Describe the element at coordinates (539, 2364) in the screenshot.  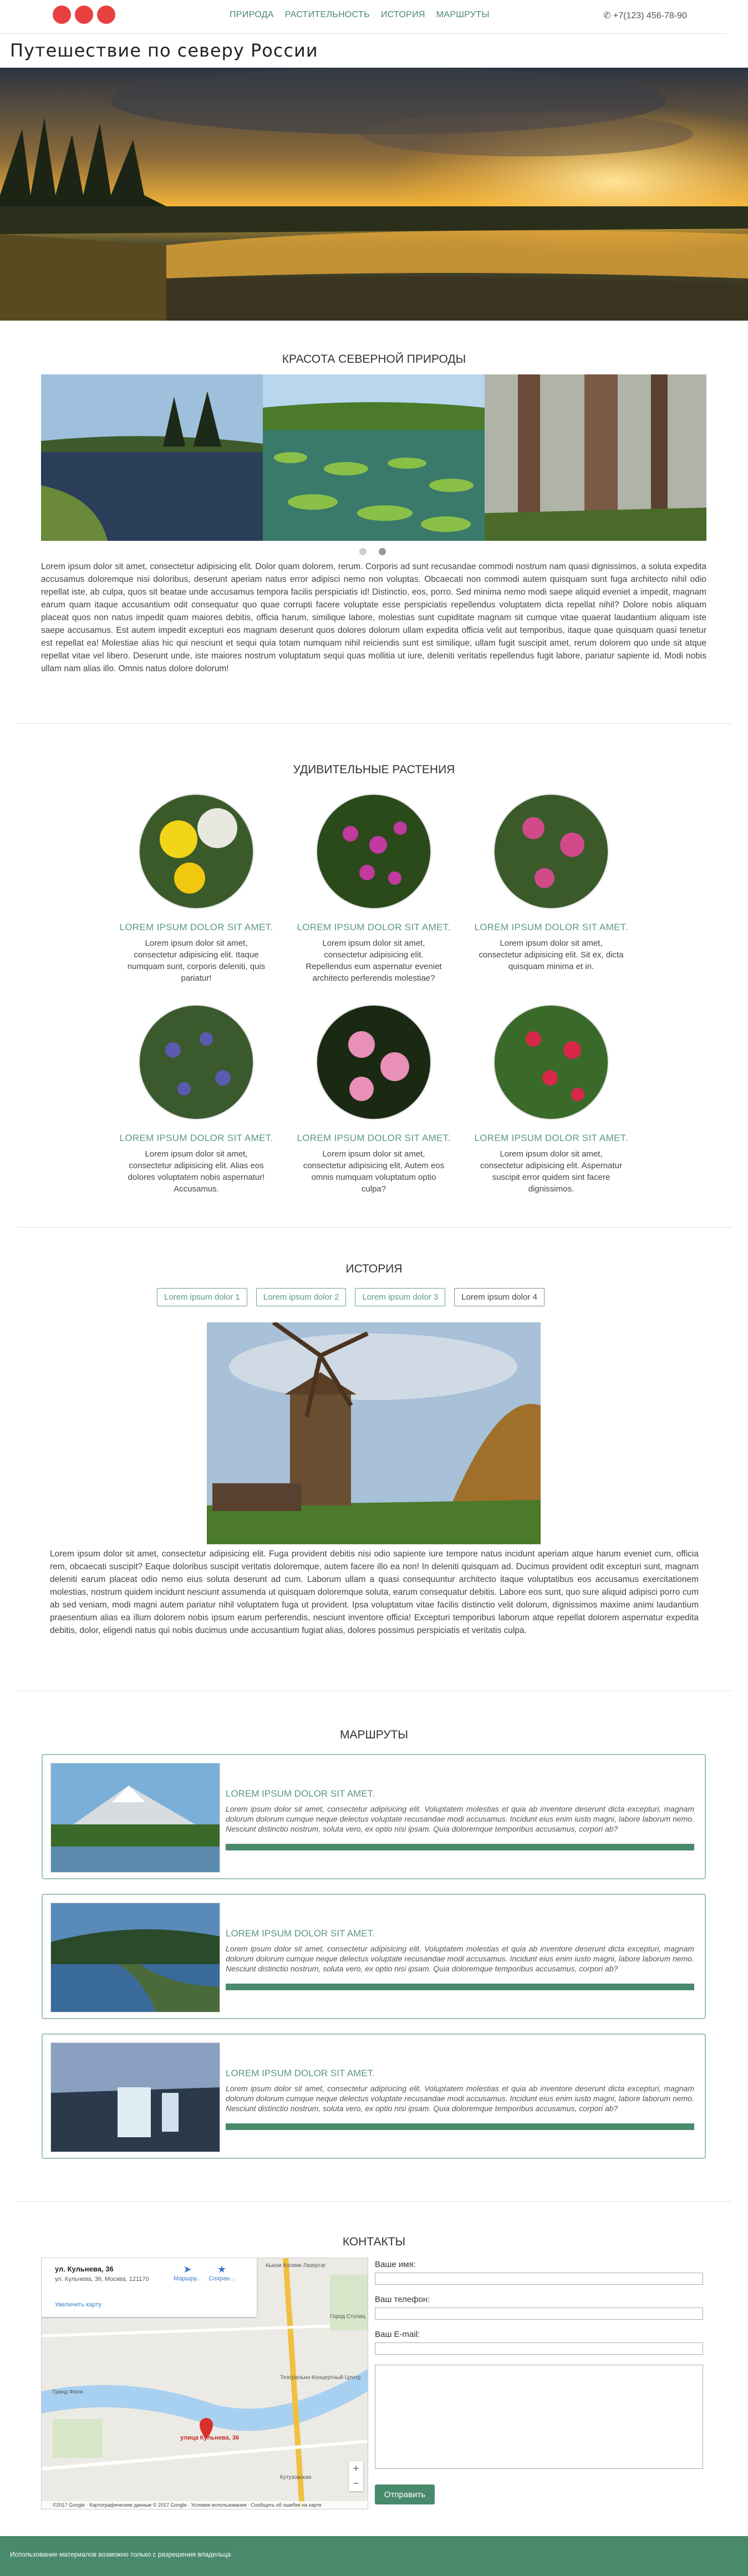
I see `contact-form: Ваше имя: Ваш телефон: Ваш E-mail:` at that location.